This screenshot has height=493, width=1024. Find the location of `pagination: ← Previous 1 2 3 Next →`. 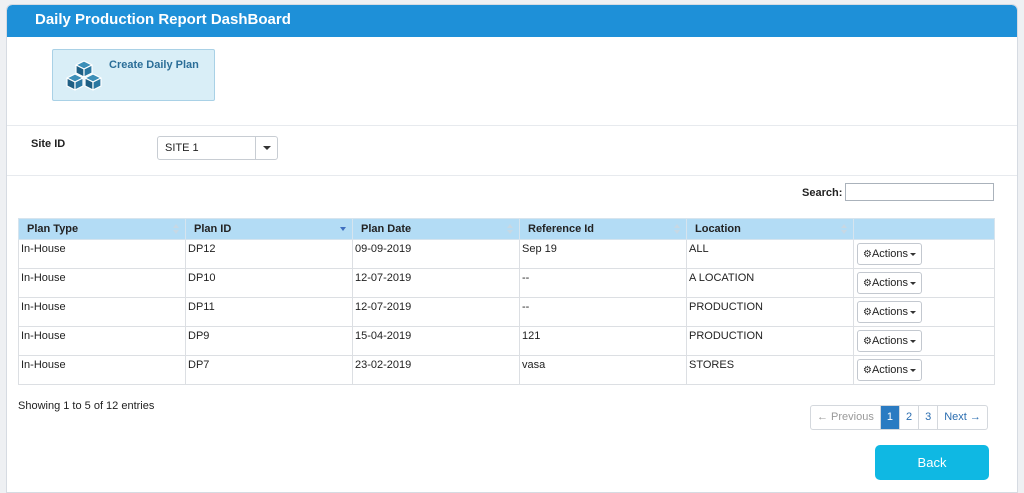

pagination: ← Previous 1 2 3 Next → is located at coordinates (899, 417).